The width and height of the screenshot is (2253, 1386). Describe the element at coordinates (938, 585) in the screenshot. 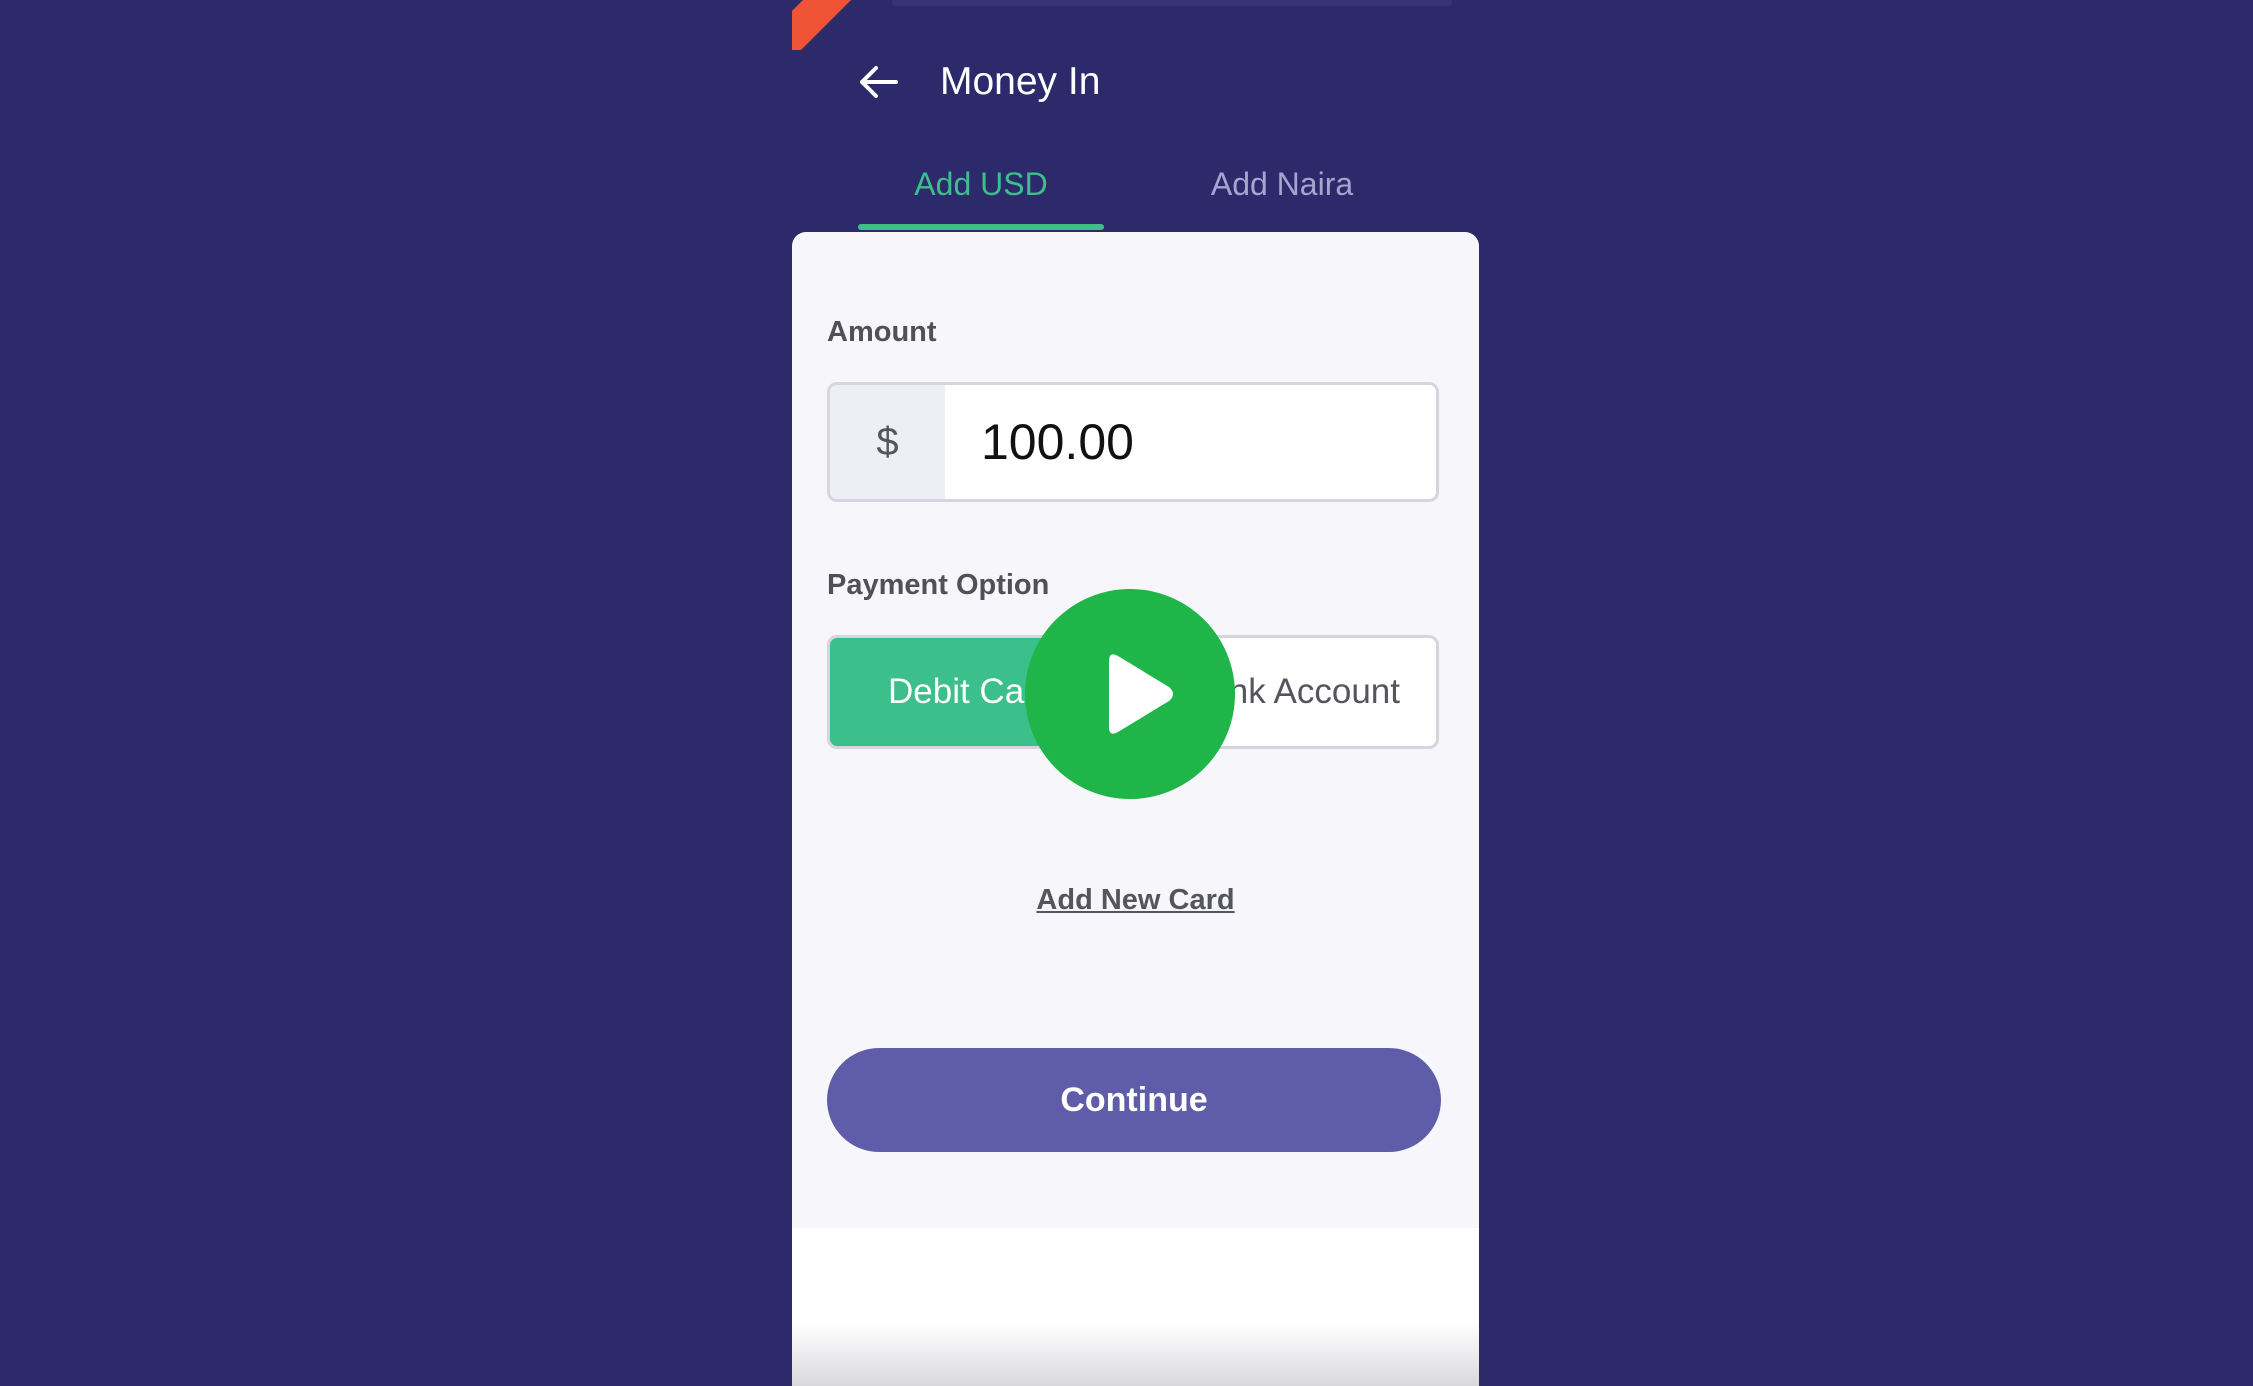

I see `payment-option-label: Payment Option` at that location.